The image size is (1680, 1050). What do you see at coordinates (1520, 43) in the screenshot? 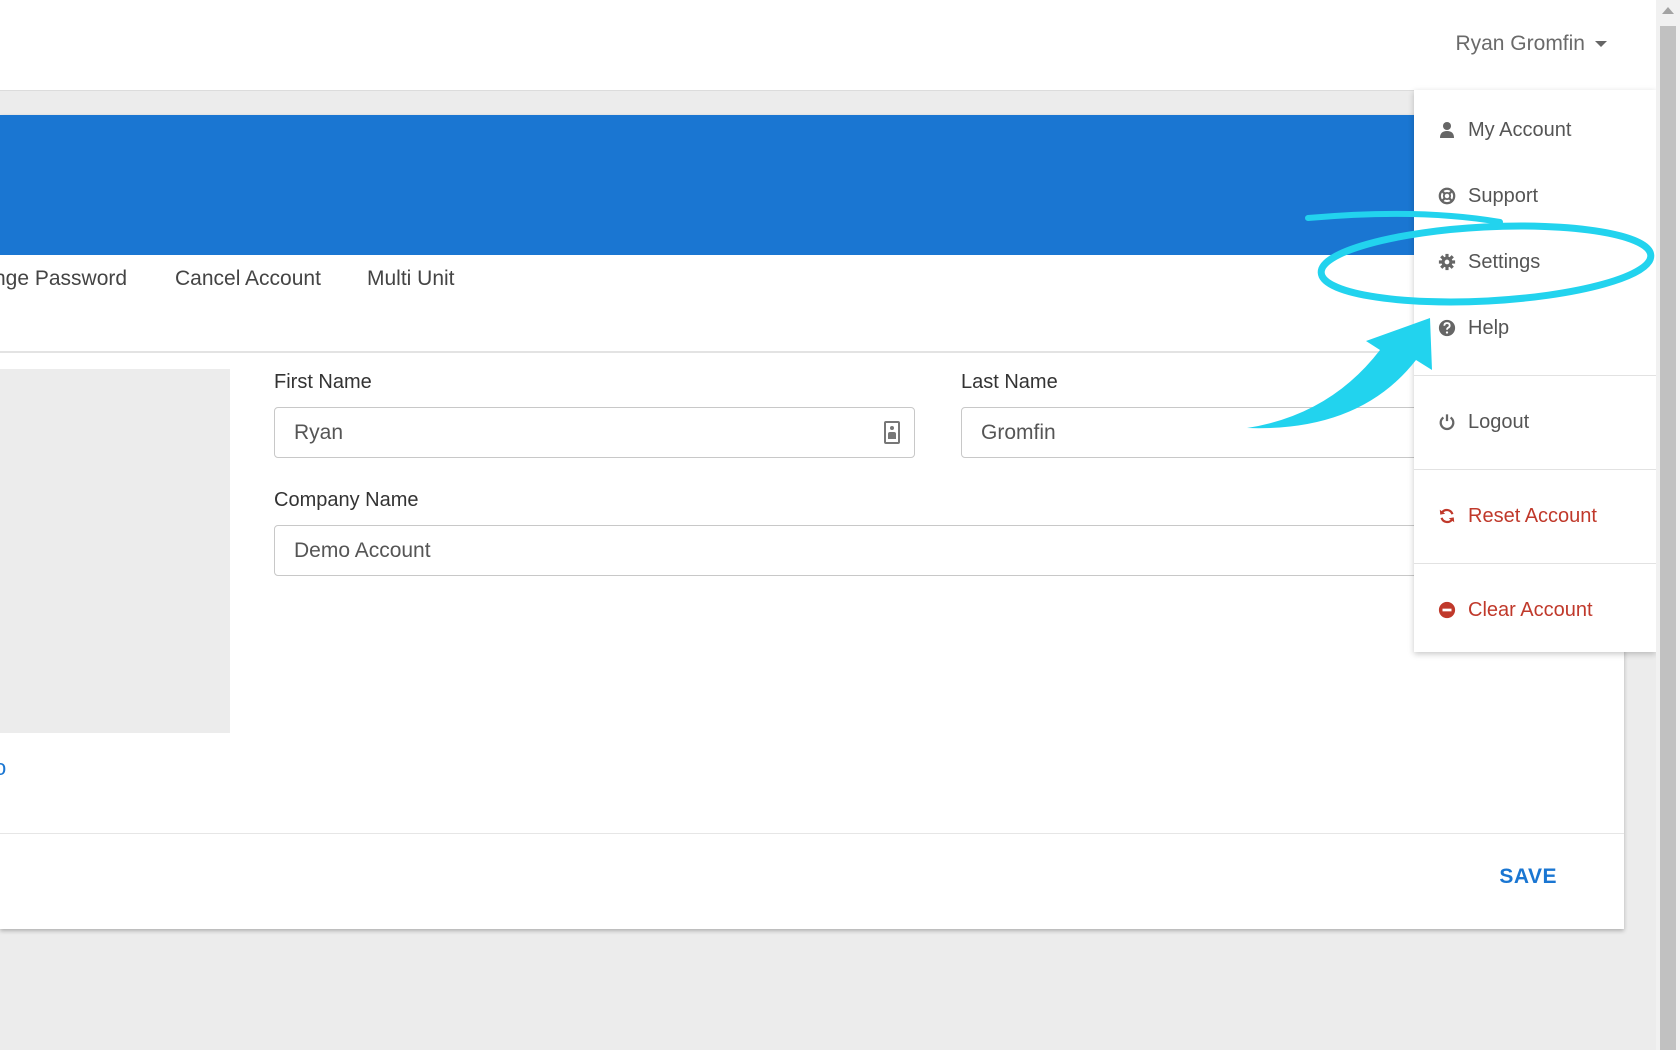
I see `user-name: Ryan Gromfin` at bounding box center [1520, 43].